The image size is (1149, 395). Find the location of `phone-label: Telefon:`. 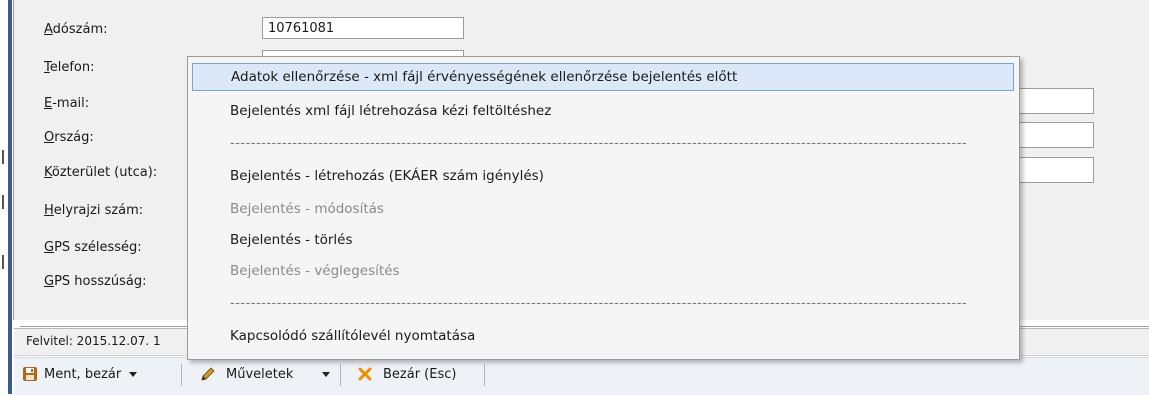

phone-label: Telefon: is located at coordinates (69, 67).